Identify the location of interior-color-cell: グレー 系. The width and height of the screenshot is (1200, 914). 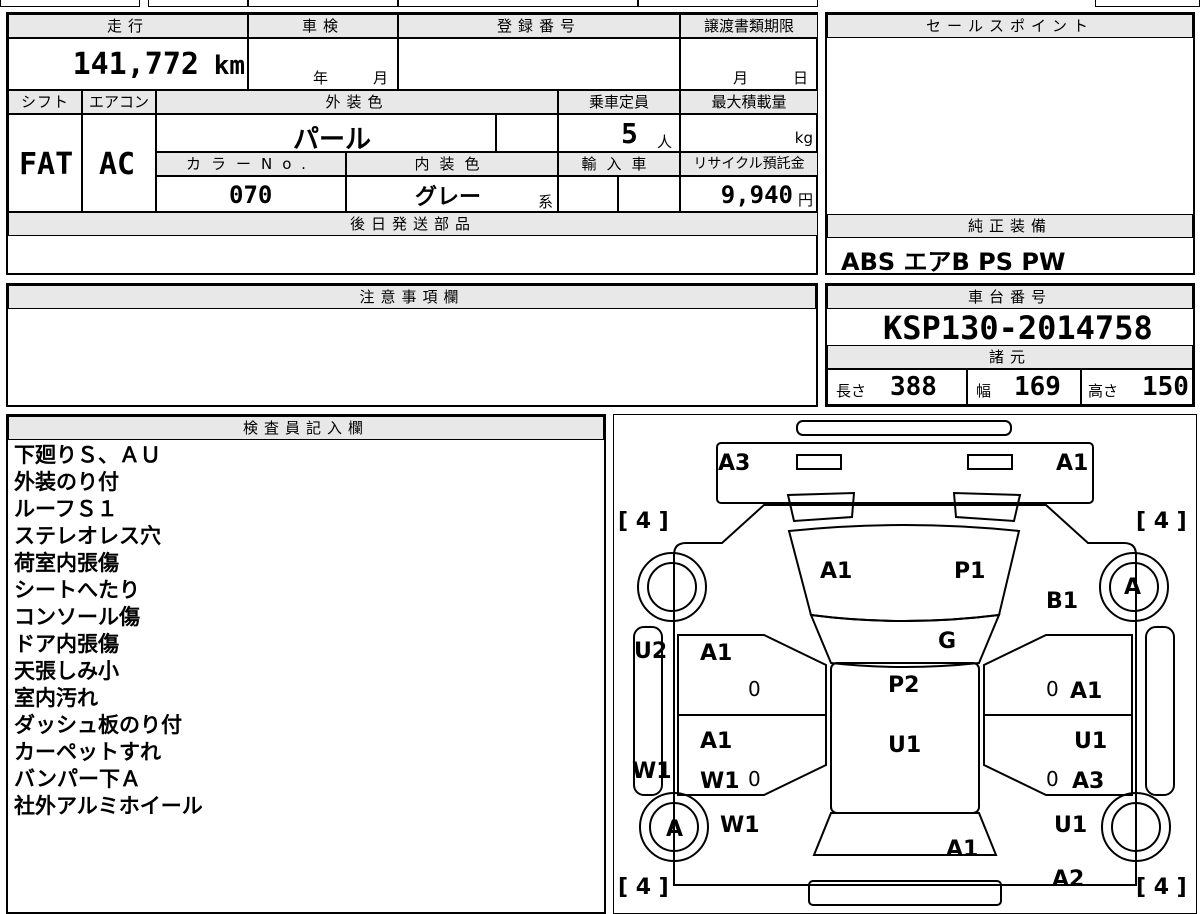
(452, 194).